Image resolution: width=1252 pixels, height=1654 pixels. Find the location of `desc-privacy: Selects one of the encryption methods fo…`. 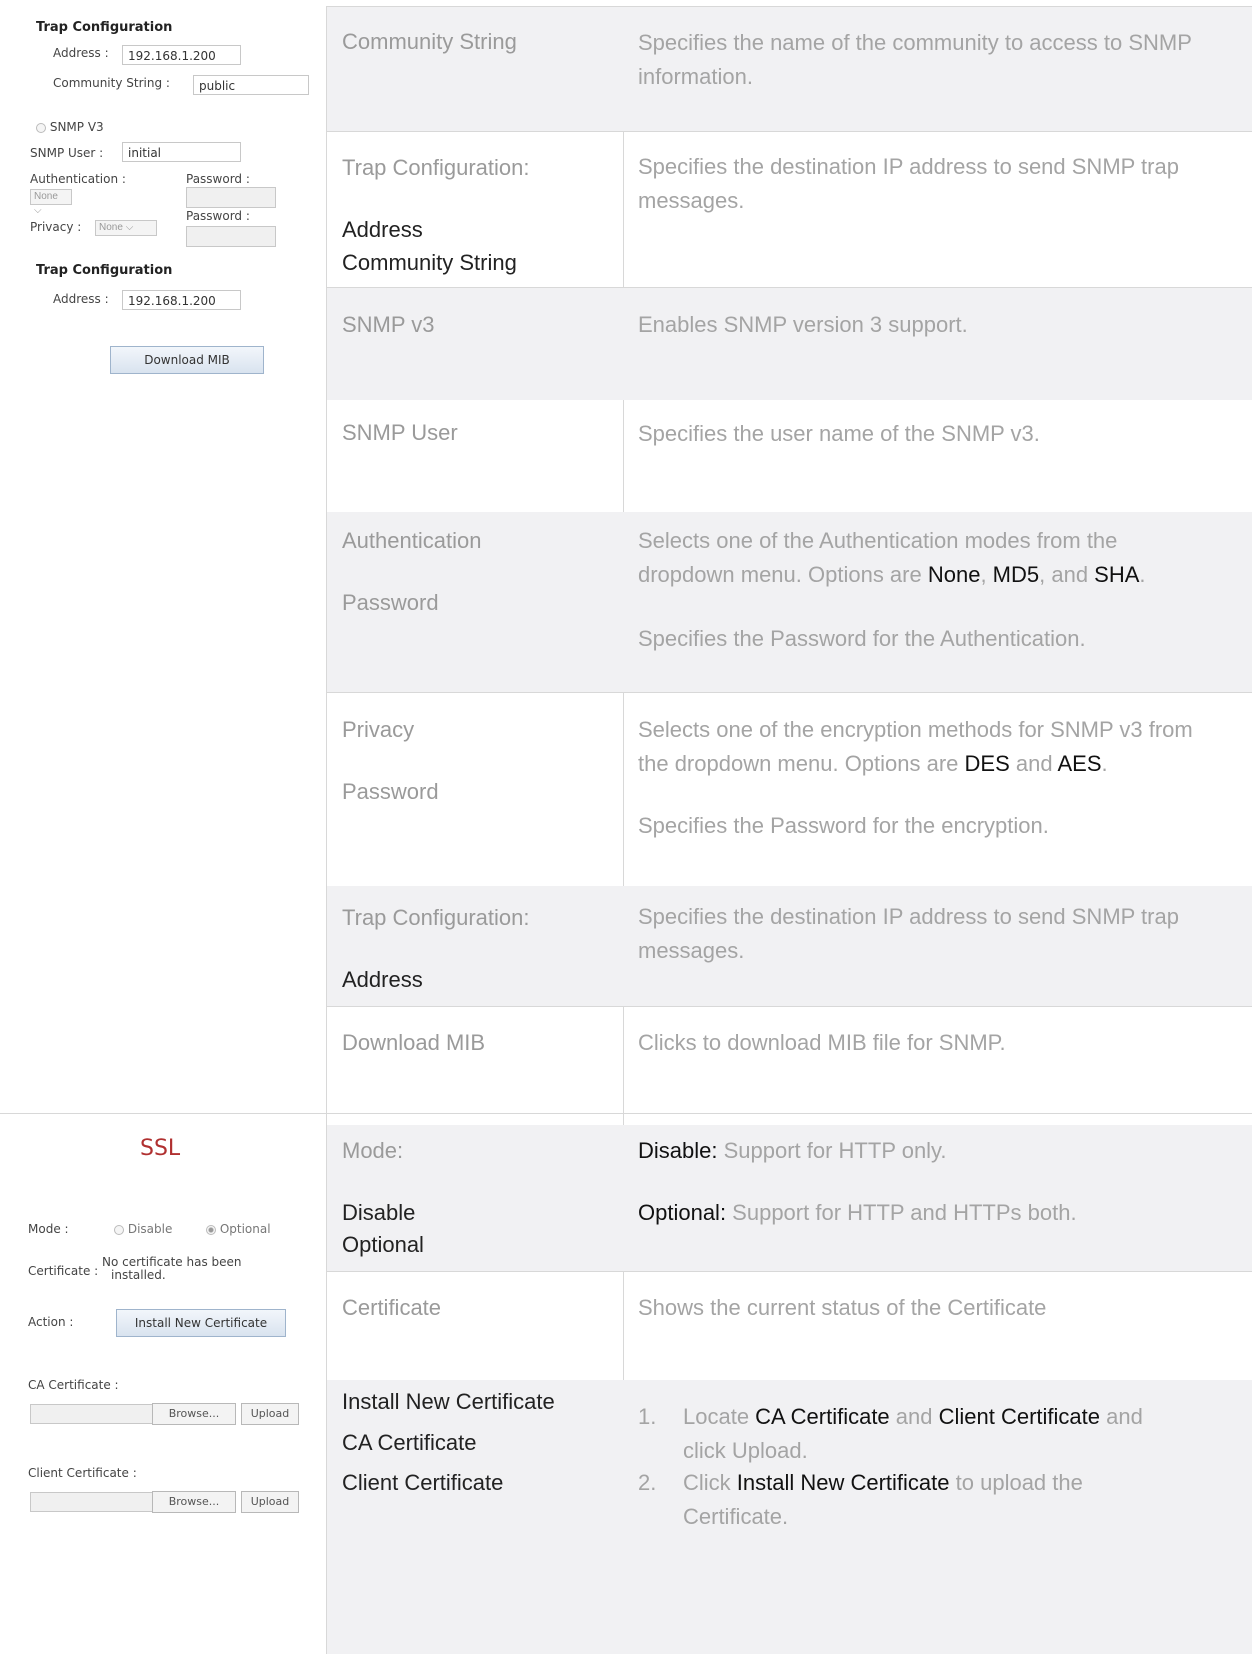

desc-privacy: Selects one of the encryption methods fo… is located at coordinates (915, 746).